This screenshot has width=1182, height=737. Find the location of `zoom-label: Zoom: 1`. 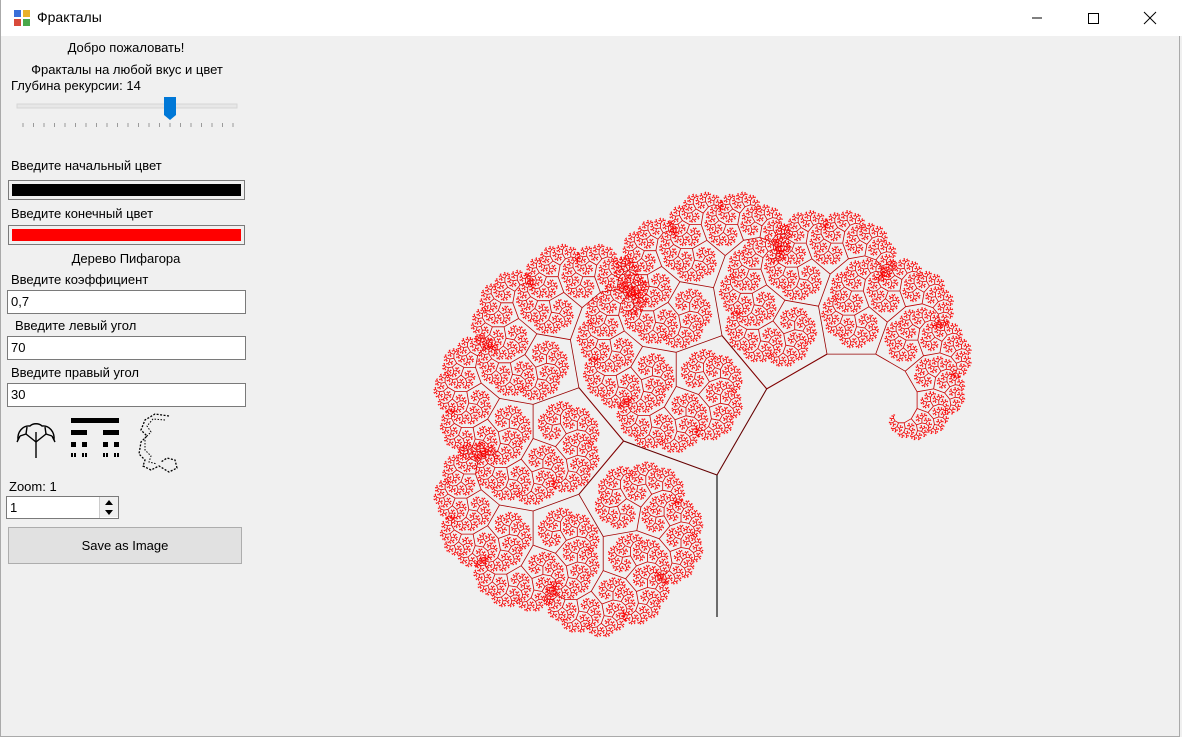

zoom-label: Zoom: 1 is located at coordinates (33, 486).